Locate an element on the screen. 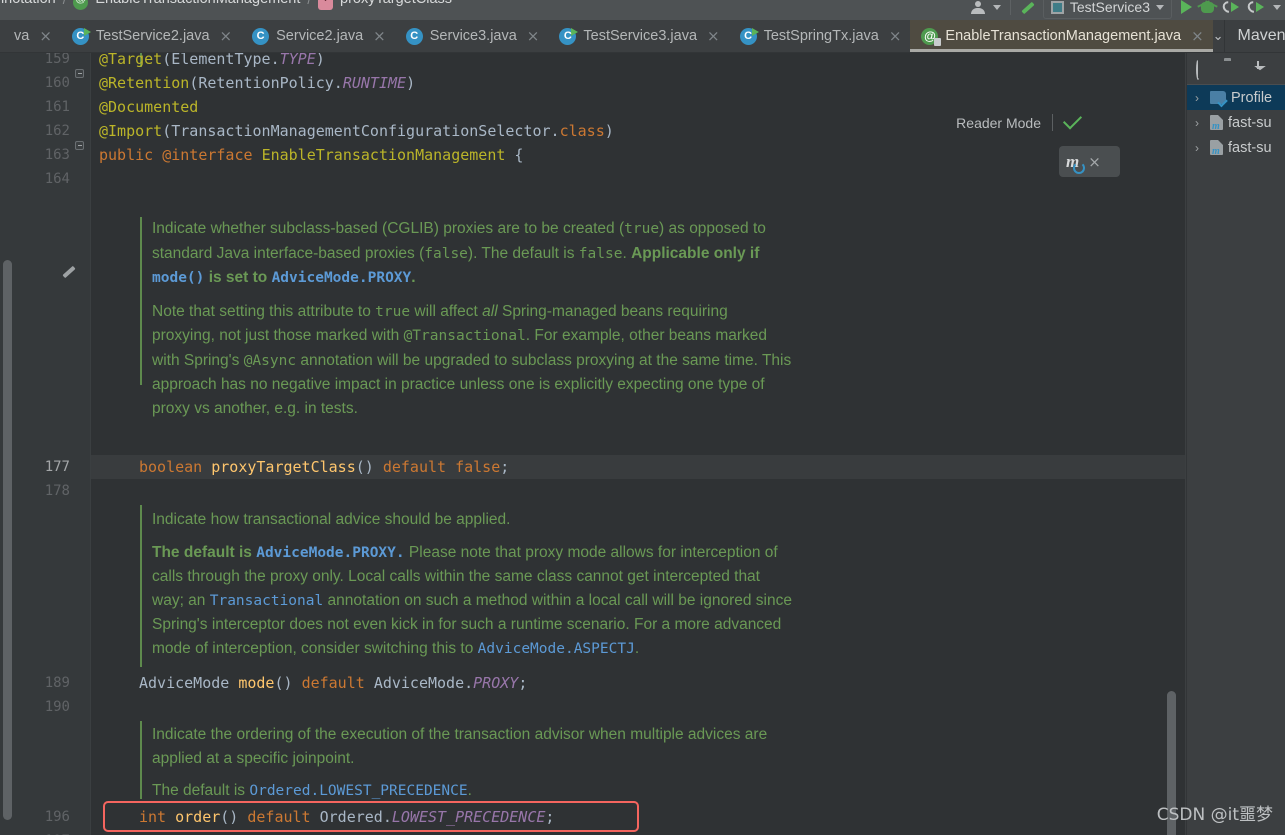 The image size is (1285, 835). maven-tree-item-project-2: › fast-su is located at coordinates (1236, 147).